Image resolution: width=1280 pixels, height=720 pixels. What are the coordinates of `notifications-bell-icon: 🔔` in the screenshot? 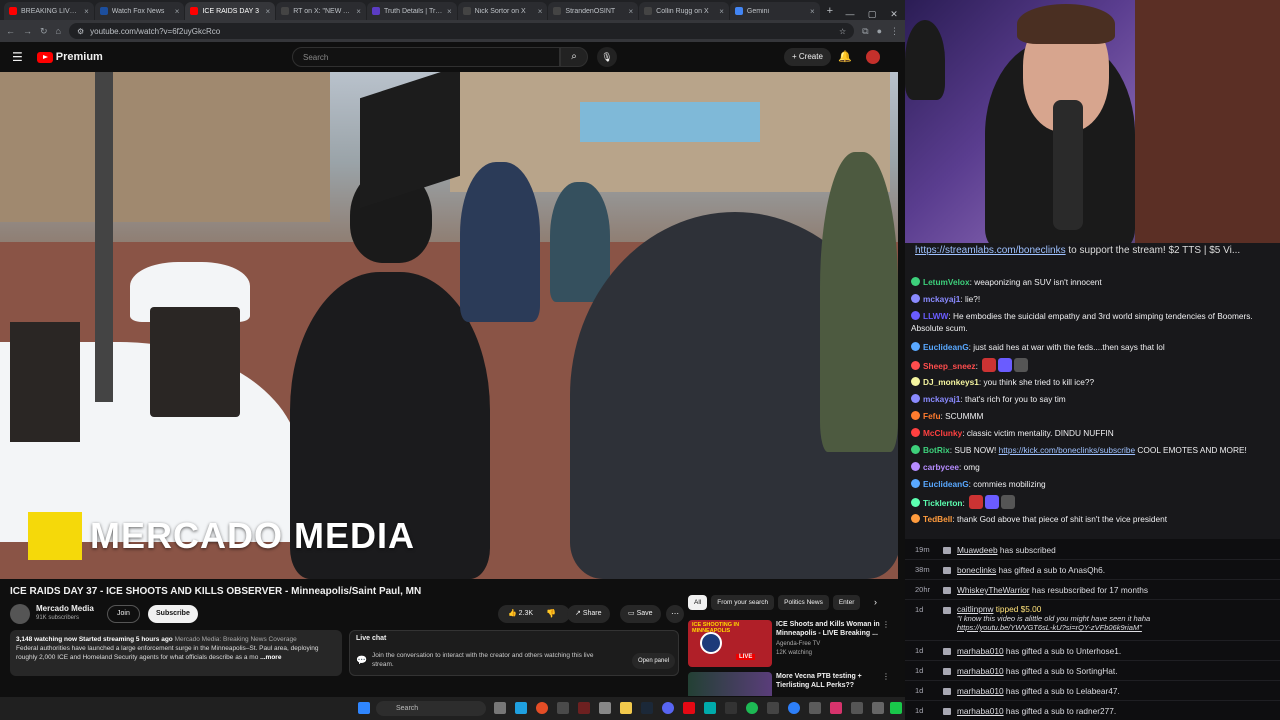 It's located at (845, 56).